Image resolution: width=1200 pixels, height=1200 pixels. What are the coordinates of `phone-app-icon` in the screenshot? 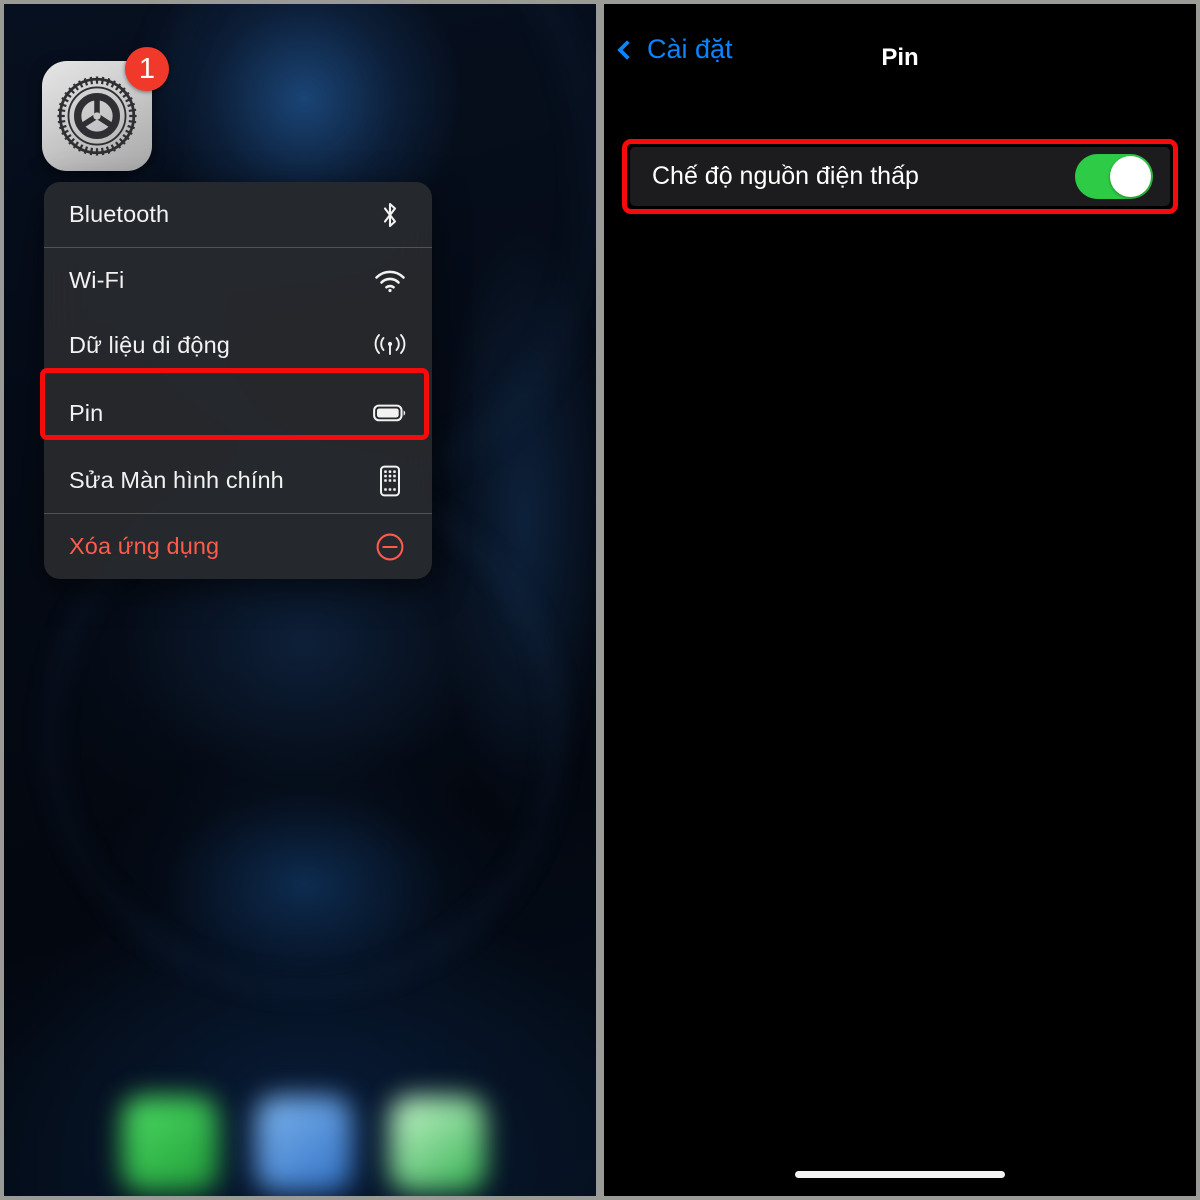 It's located at (170, 1144).